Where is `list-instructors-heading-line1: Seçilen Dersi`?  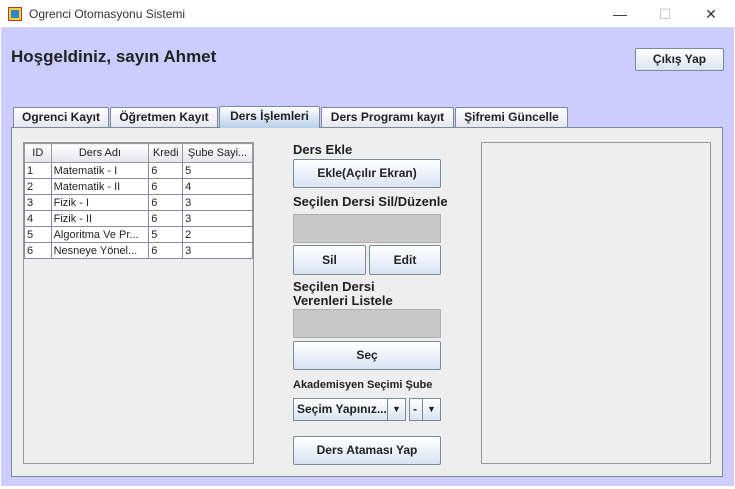
list-instructors-heading-line1: Seçilen Dersi is located at coordinates (334, 286).